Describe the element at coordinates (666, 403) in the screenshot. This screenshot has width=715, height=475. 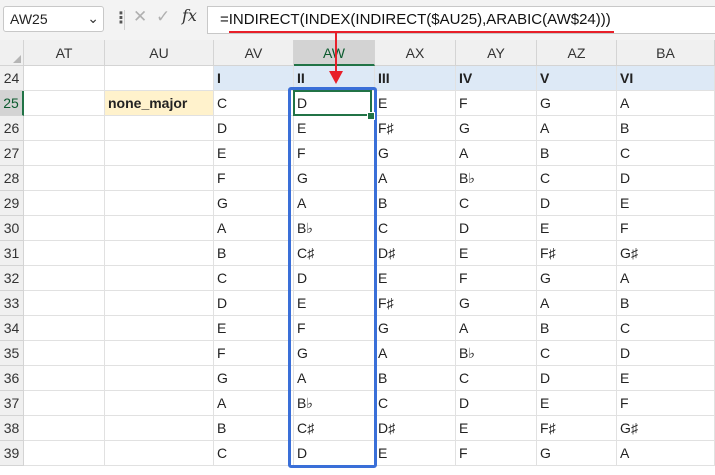
I see `cell-ba37: F` at that location.